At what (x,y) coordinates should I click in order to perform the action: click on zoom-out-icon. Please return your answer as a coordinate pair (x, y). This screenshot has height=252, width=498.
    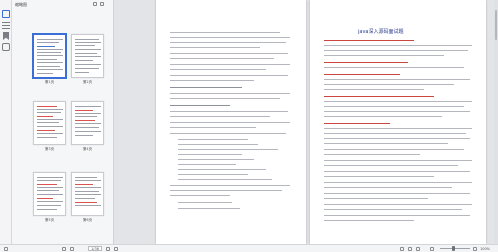
    Looking at the image, I should click on (432, 249).